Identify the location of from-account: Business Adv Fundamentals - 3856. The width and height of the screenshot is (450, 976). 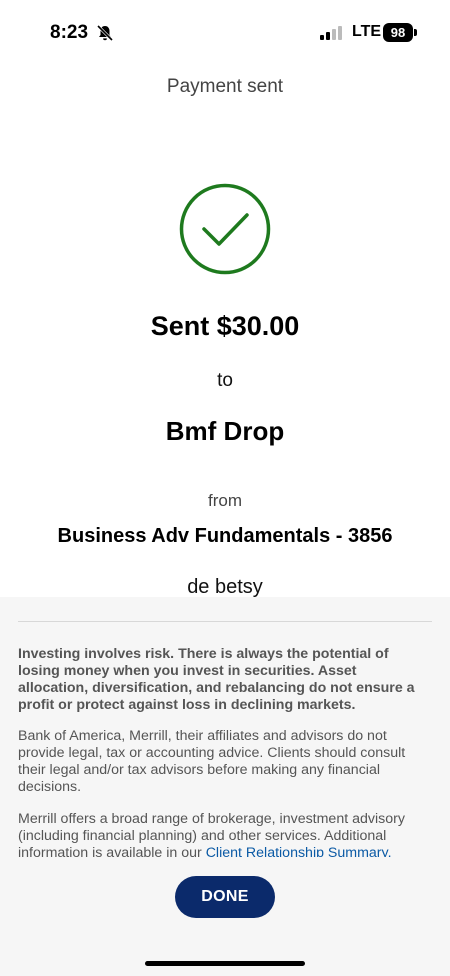
(225, 536).